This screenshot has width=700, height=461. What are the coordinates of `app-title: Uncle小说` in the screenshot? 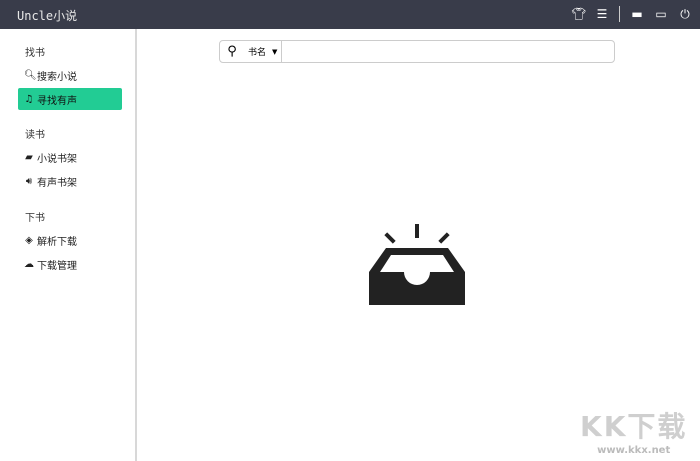 It's located at (47, 16).